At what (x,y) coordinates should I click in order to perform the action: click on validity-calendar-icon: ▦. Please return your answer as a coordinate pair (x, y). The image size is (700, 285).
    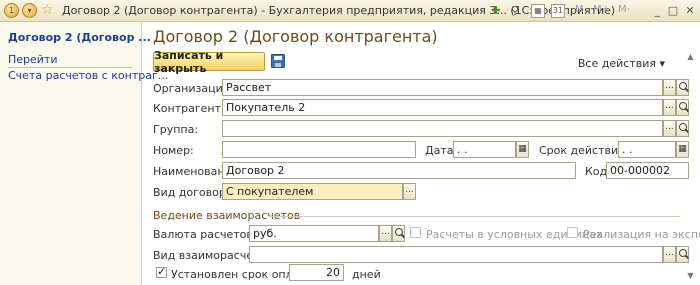
    Looking at the image, I should click on (682, 149).